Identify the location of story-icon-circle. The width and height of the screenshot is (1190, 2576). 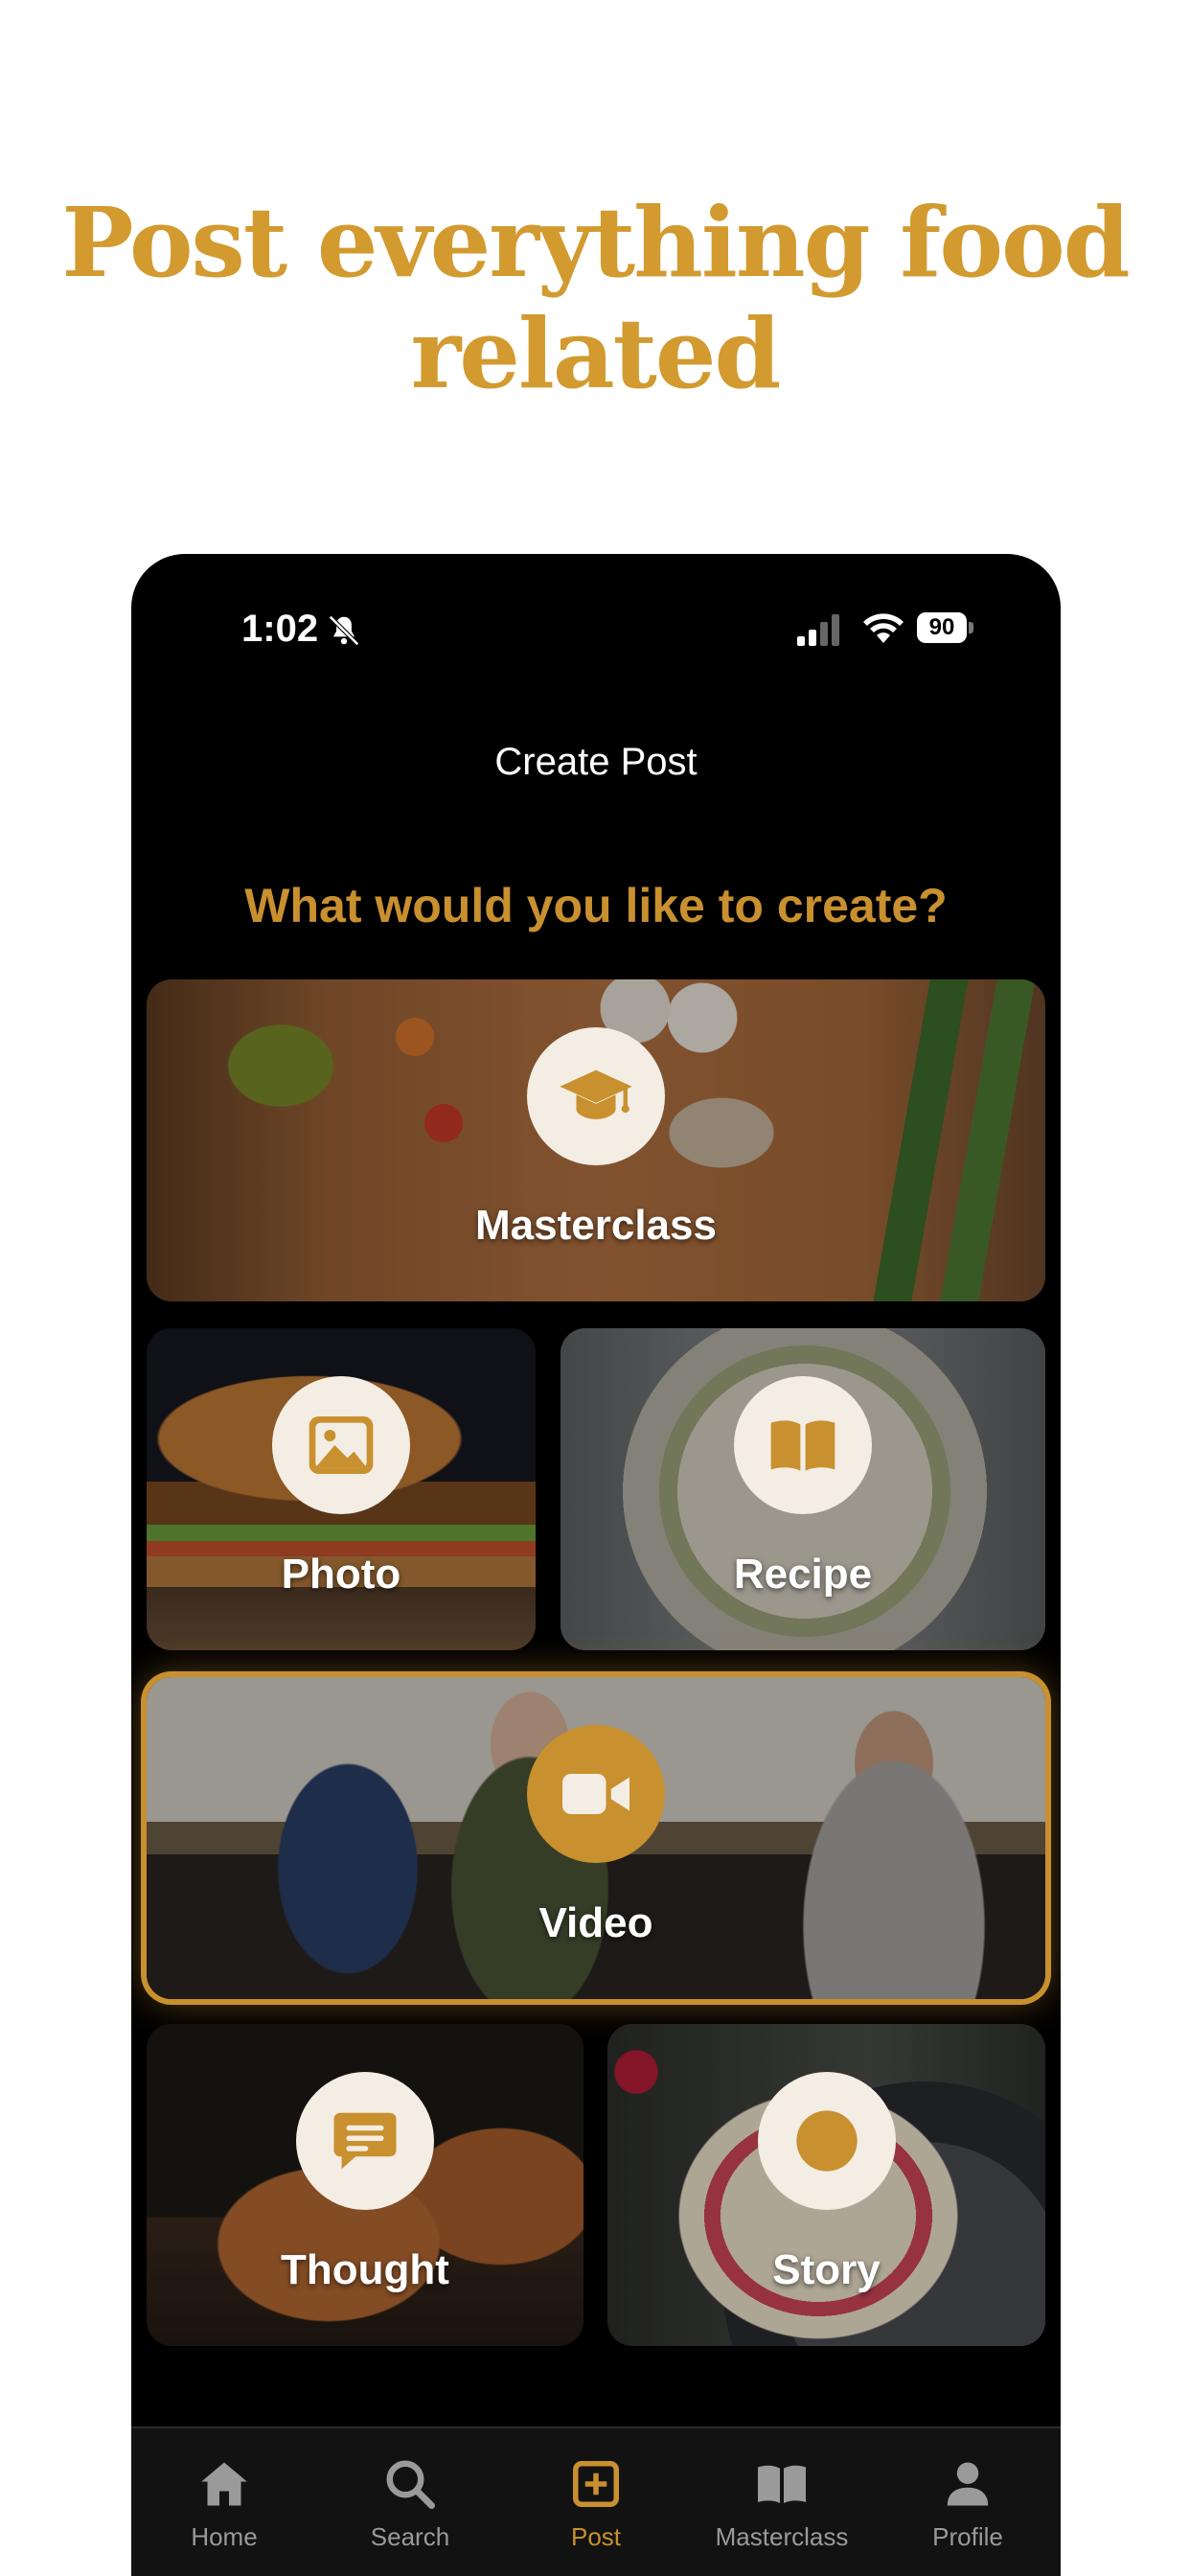
(826, 2141).